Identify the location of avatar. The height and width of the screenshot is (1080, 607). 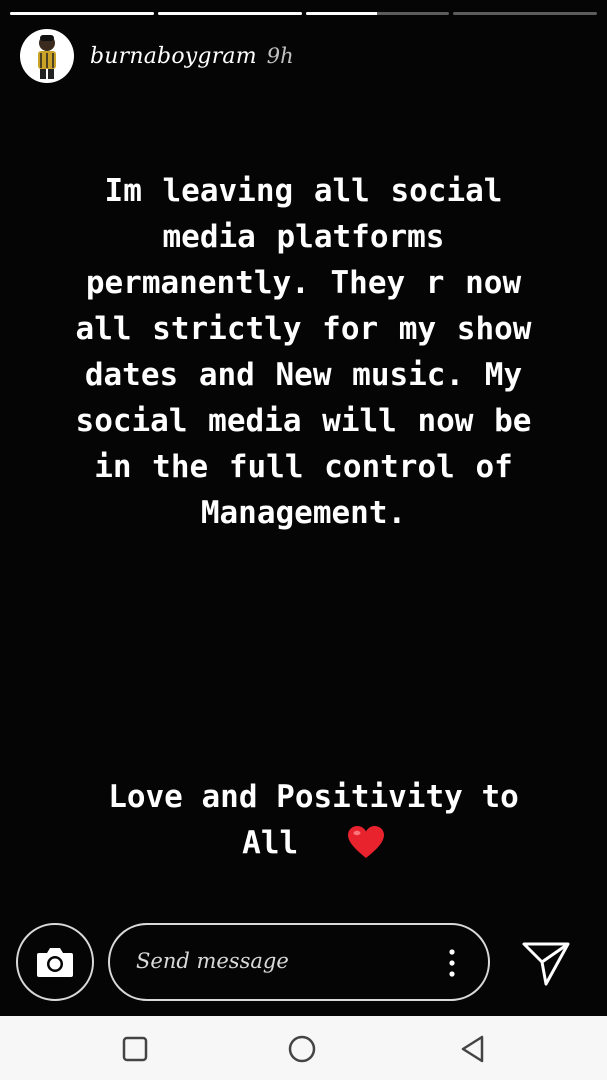
(47, 56).